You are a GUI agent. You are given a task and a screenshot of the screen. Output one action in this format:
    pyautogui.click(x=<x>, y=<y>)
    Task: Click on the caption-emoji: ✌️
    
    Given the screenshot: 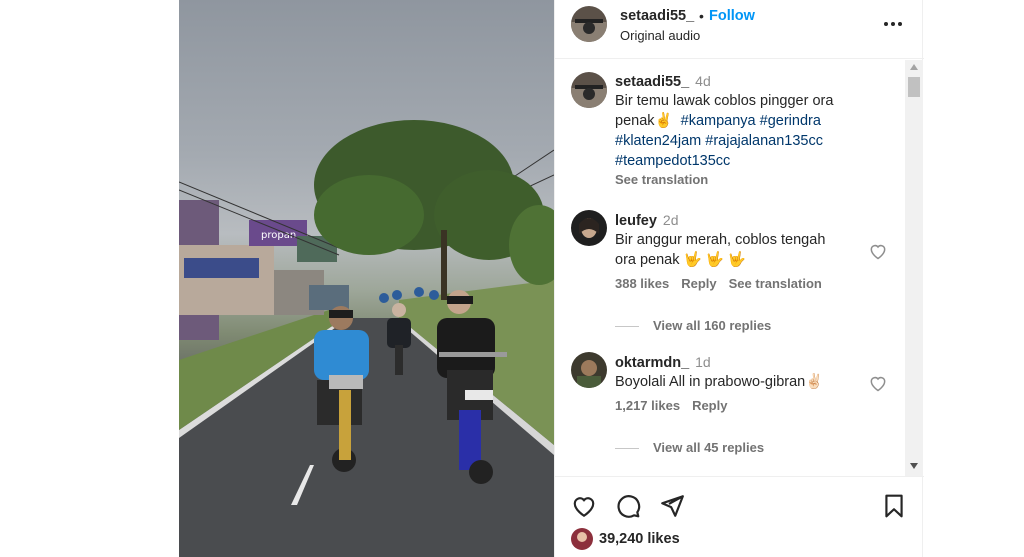 What is the action you would take?
    pyautogui.click(x=663, y=121)
    